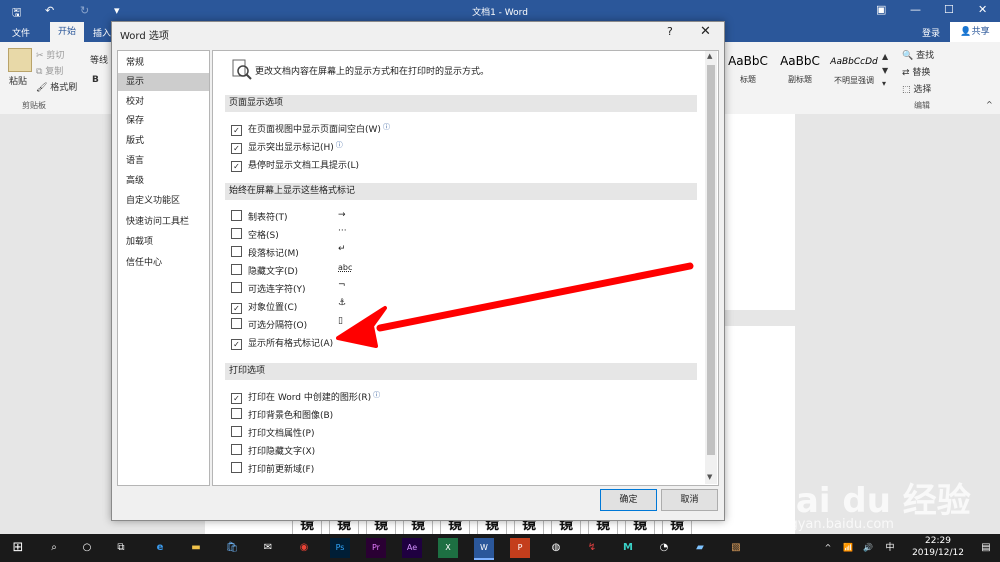 Image resolution: width=1000 pixels, height=562 pixels. I want to click on app-icon: ◔, so click(664, 548).